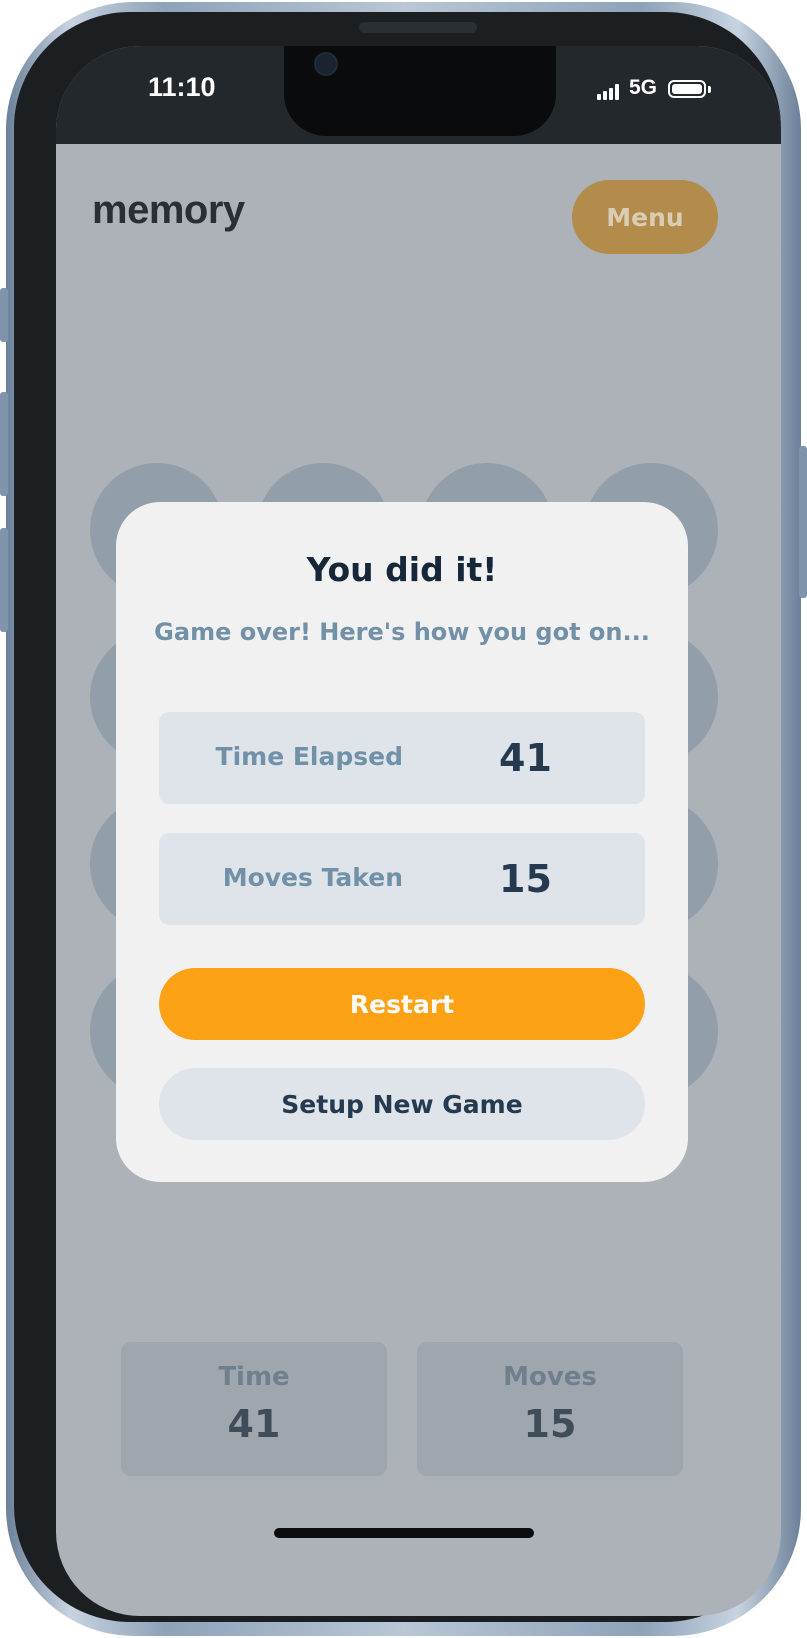 The image size is (807, 1638). I want to click on result-time-row: Time Elapsed 41, so click(402, 758).